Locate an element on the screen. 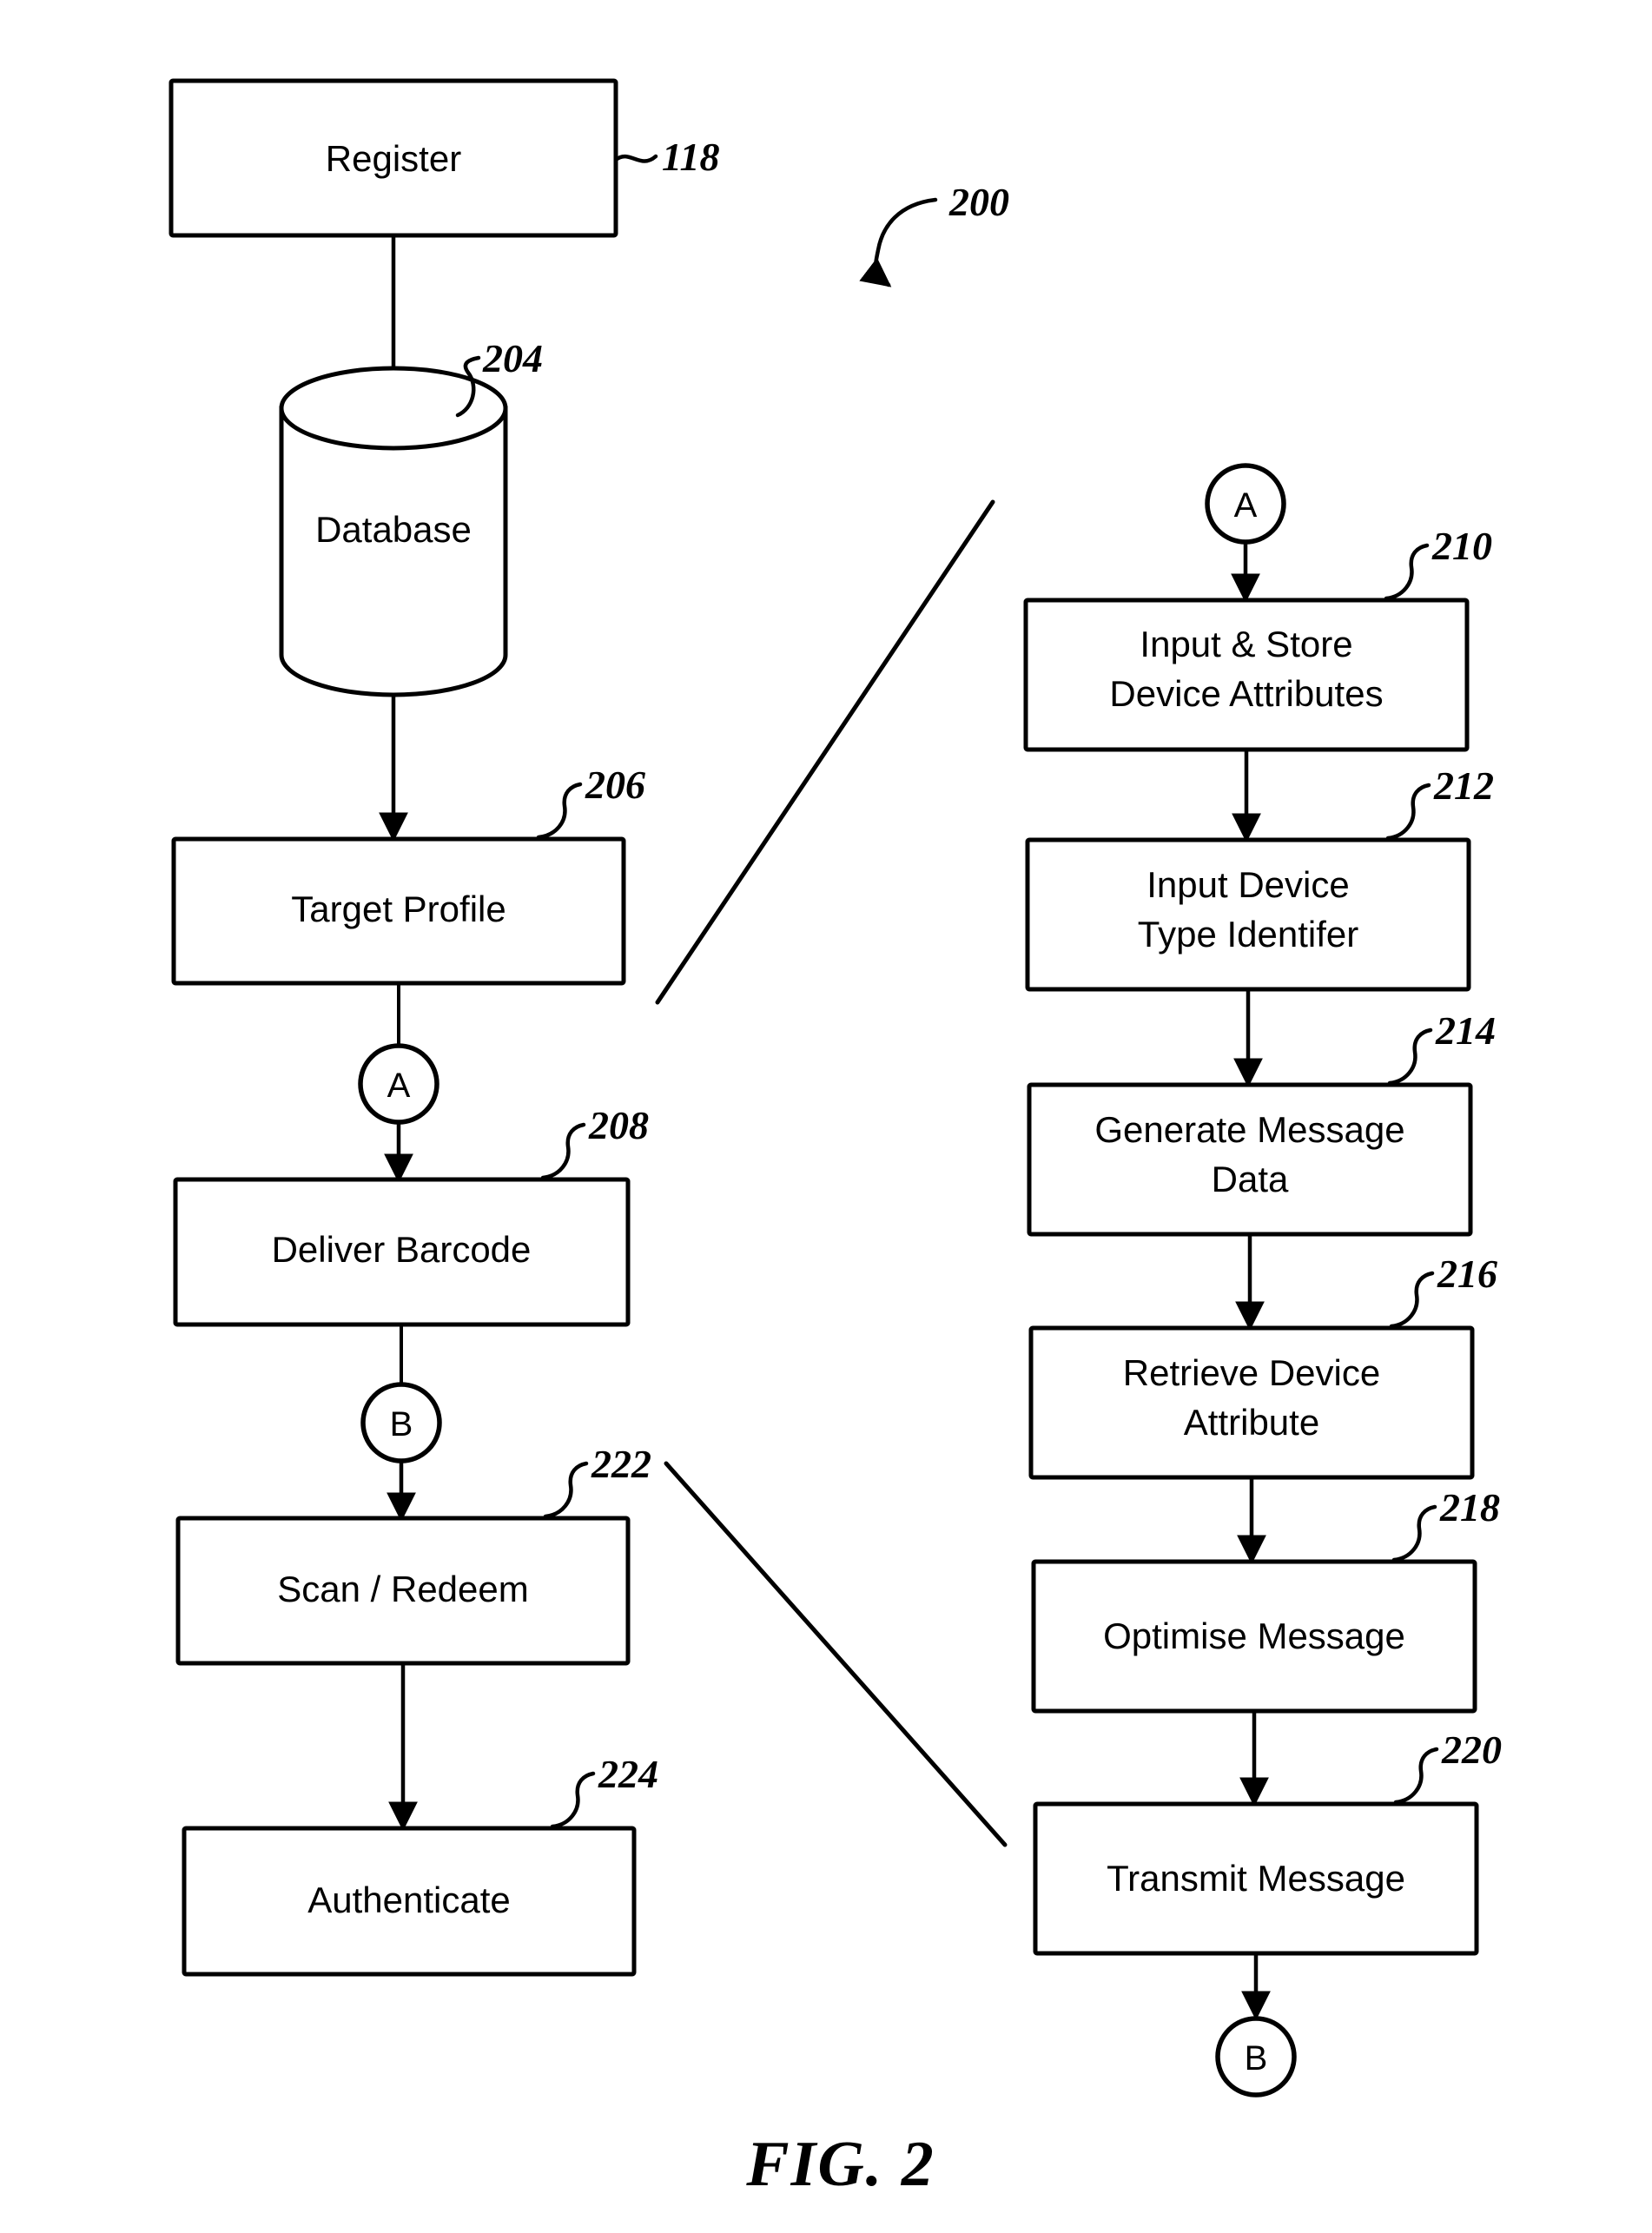 This screenshot has height=2233, width=1652. connector-a-left: A is located at coordinates (398, 1084).